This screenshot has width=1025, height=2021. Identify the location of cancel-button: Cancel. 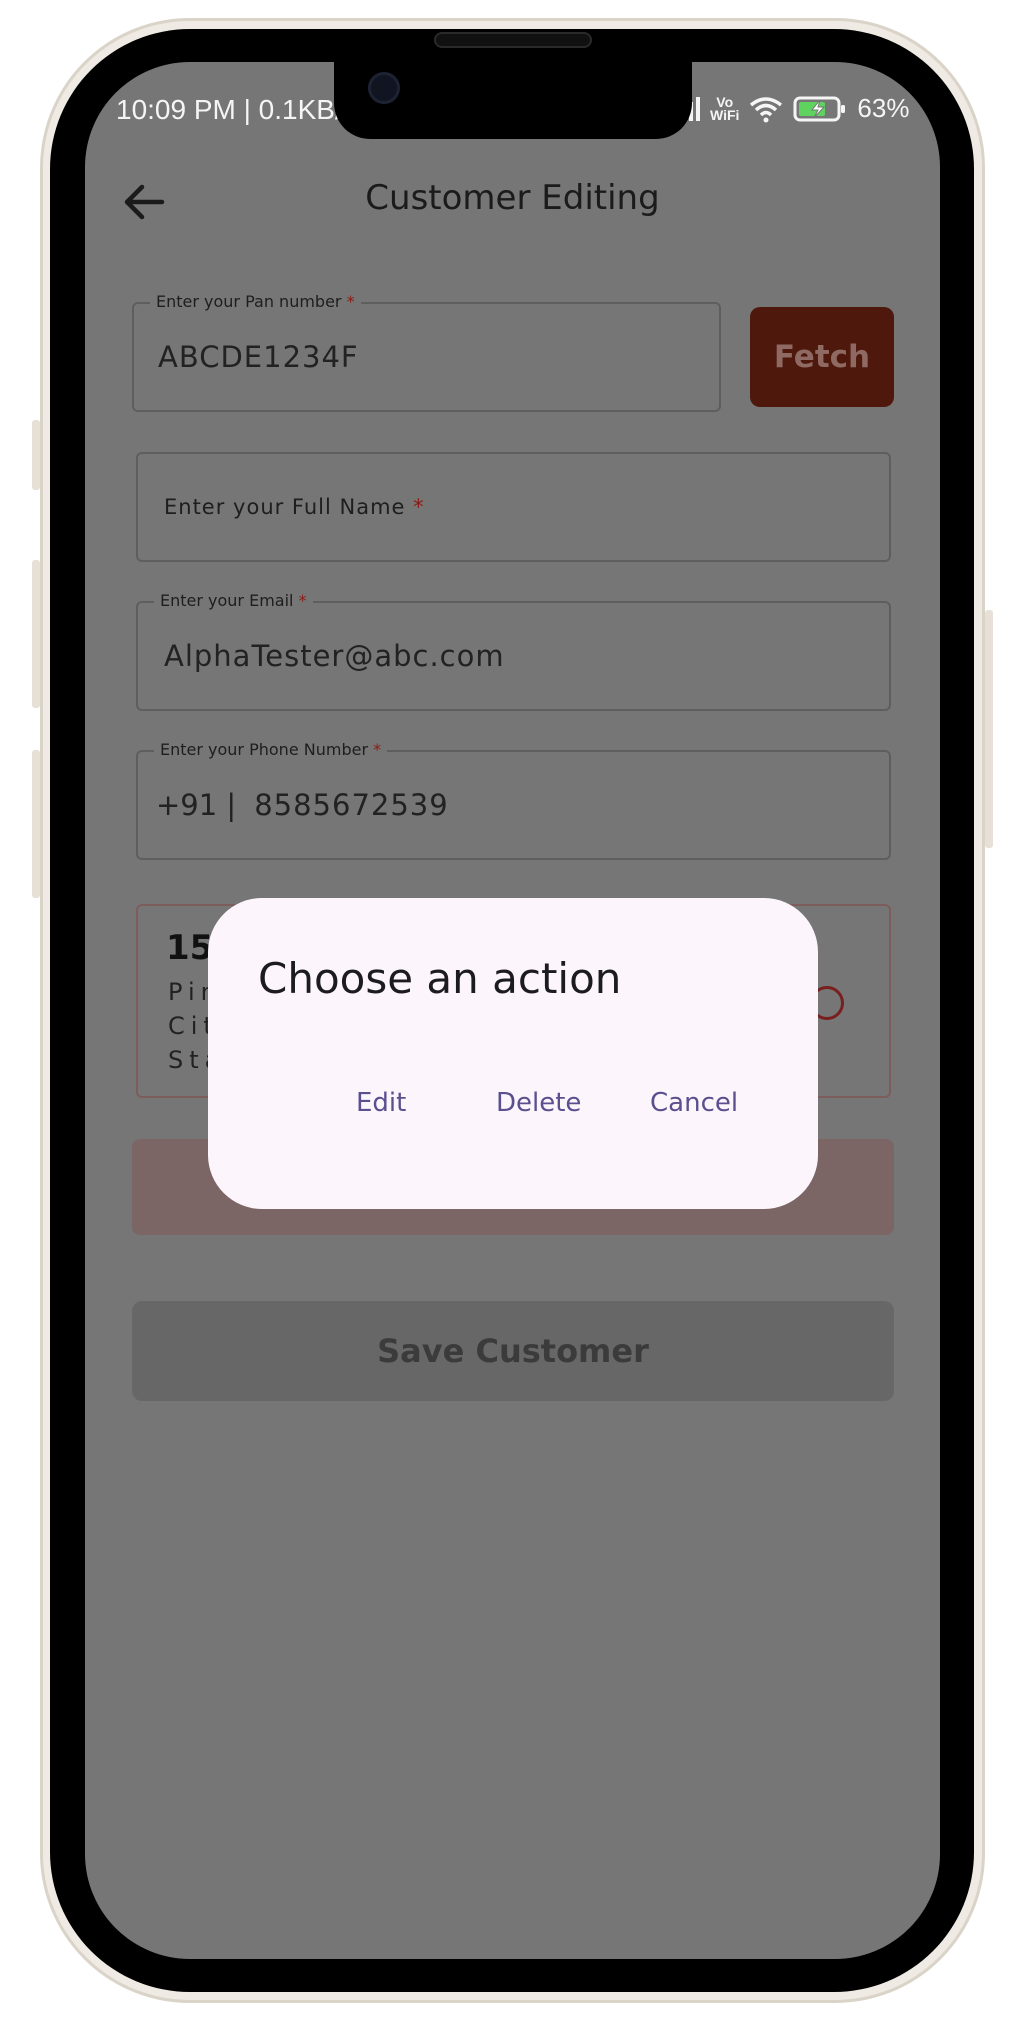
(694, 1103).